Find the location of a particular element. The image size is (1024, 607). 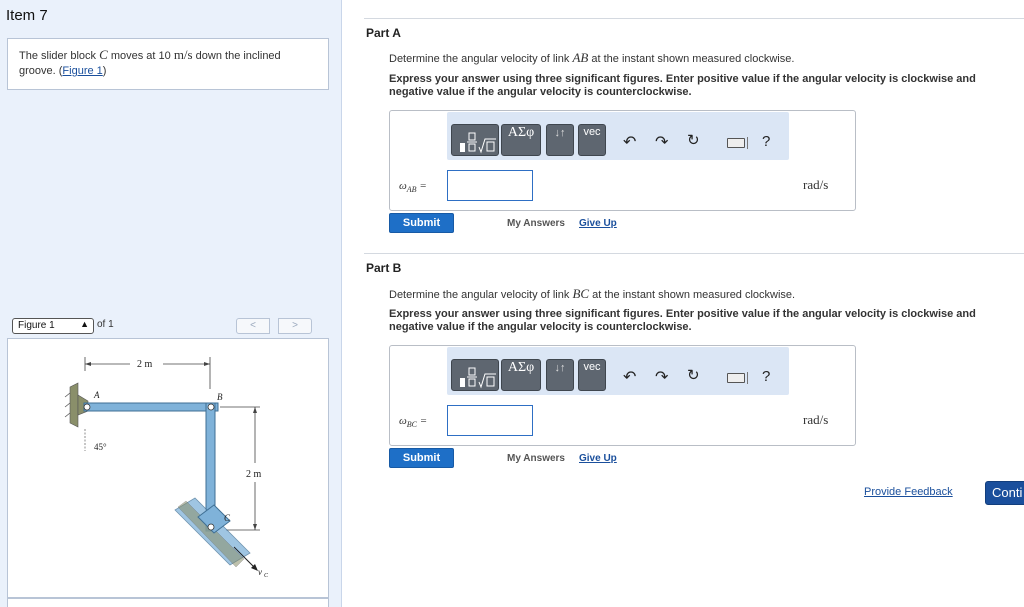

part-a-answer-box: ΑΣφ ↓↑ vec ↶ ↷ ↻ ? ωAB = rad/s is located at coordinates (622, 160).